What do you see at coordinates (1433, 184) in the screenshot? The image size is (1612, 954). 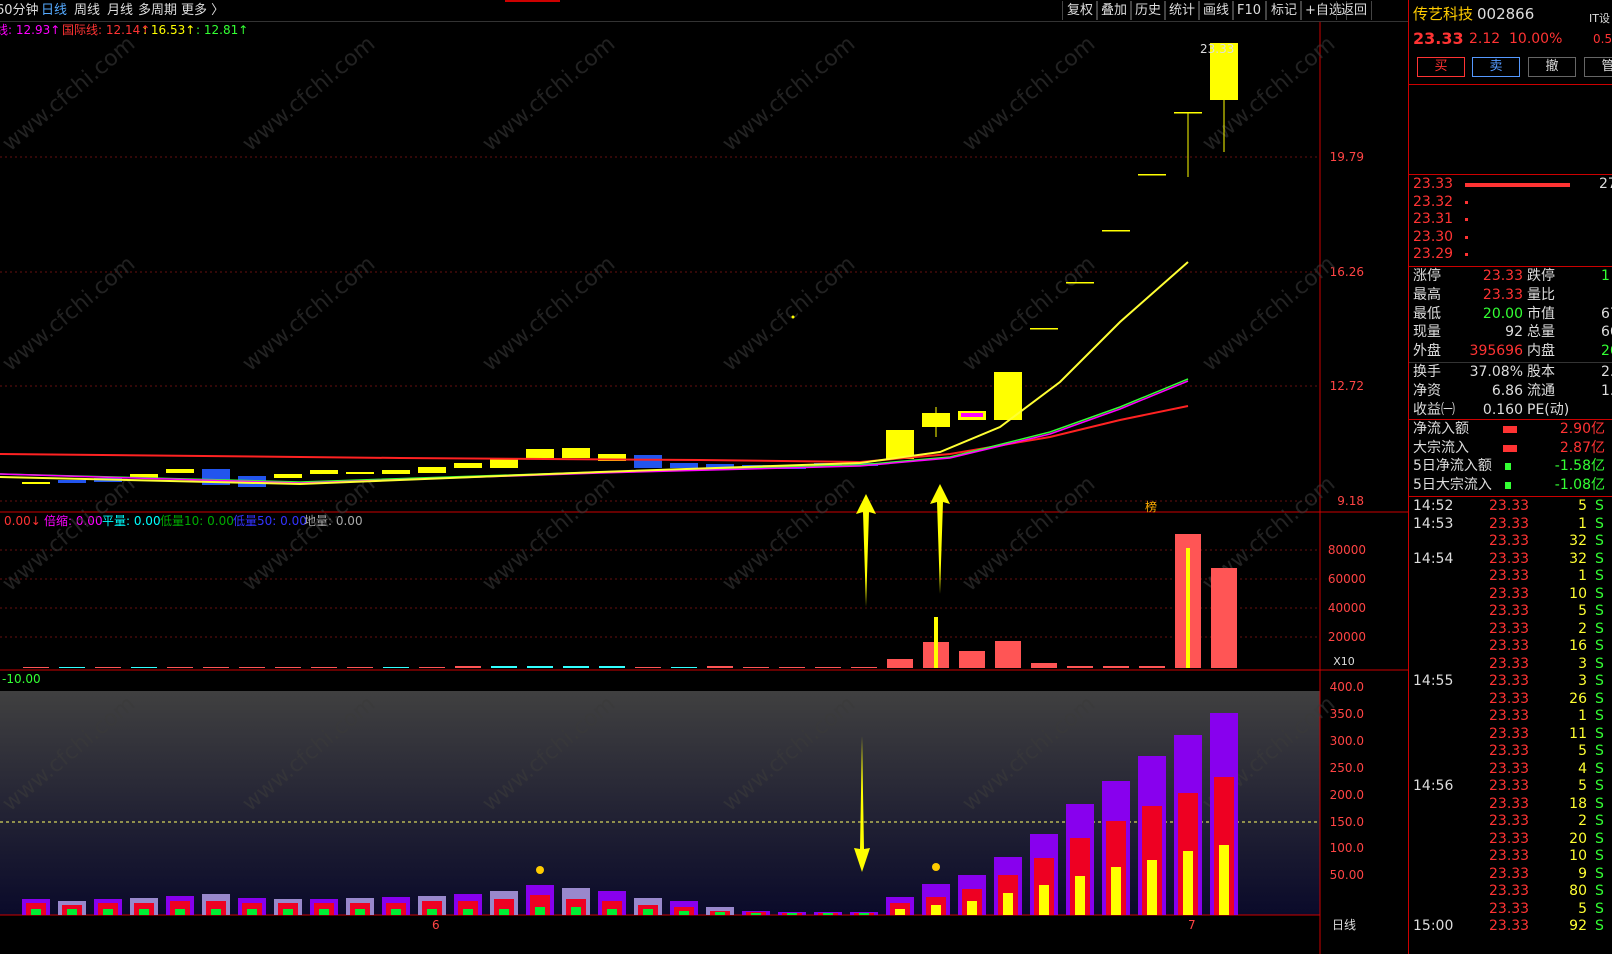 I see `orderbook-price: 23.33` at bounding box center [1433, 184].